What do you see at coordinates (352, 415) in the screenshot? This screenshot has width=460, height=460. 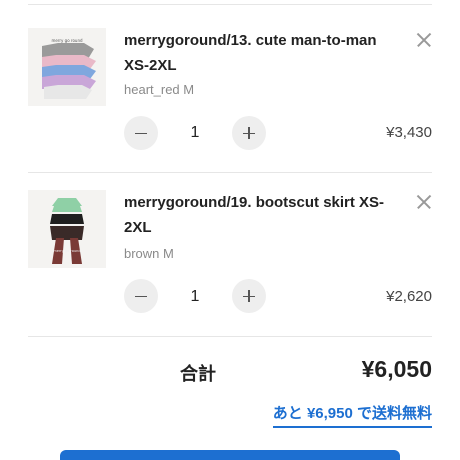 I see `free-shipping-link: あと ¥6,950 で送料無料` at bounding box center [352, 415].